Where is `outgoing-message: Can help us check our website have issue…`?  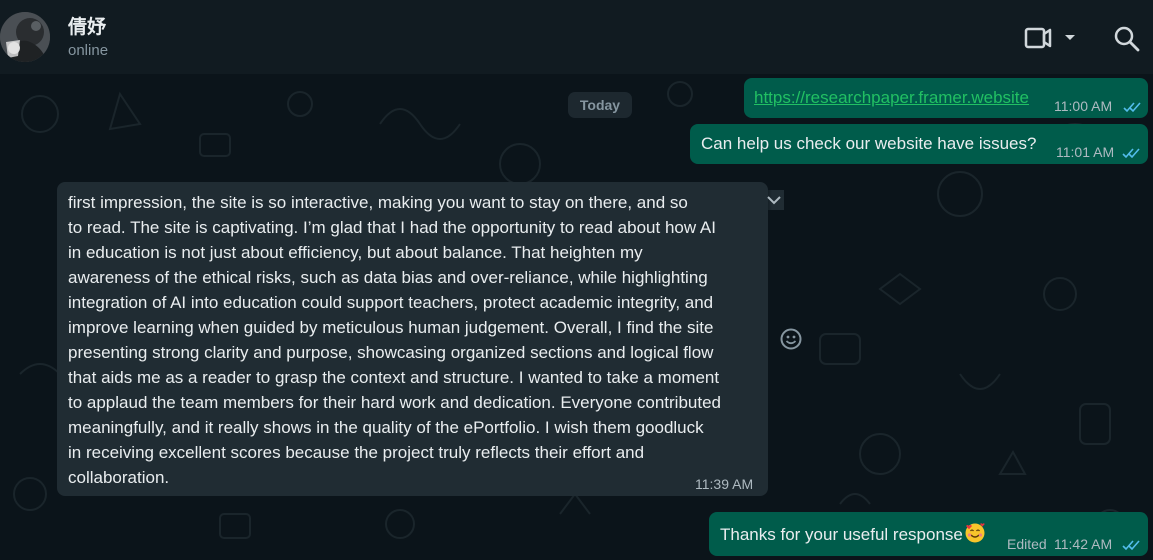 outgoing-message: Can help us check our website have issue… is located at coordinates (919, 144).